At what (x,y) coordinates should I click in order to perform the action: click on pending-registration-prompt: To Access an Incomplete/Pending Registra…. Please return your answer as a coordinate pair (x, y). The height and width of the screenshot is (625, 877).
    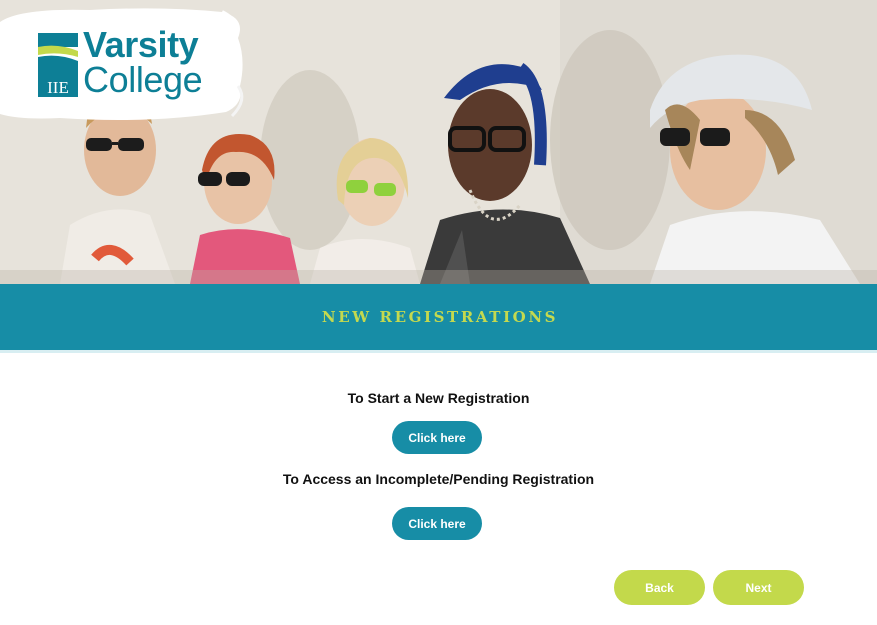
    Looking at the image, I should click on (438, 479).